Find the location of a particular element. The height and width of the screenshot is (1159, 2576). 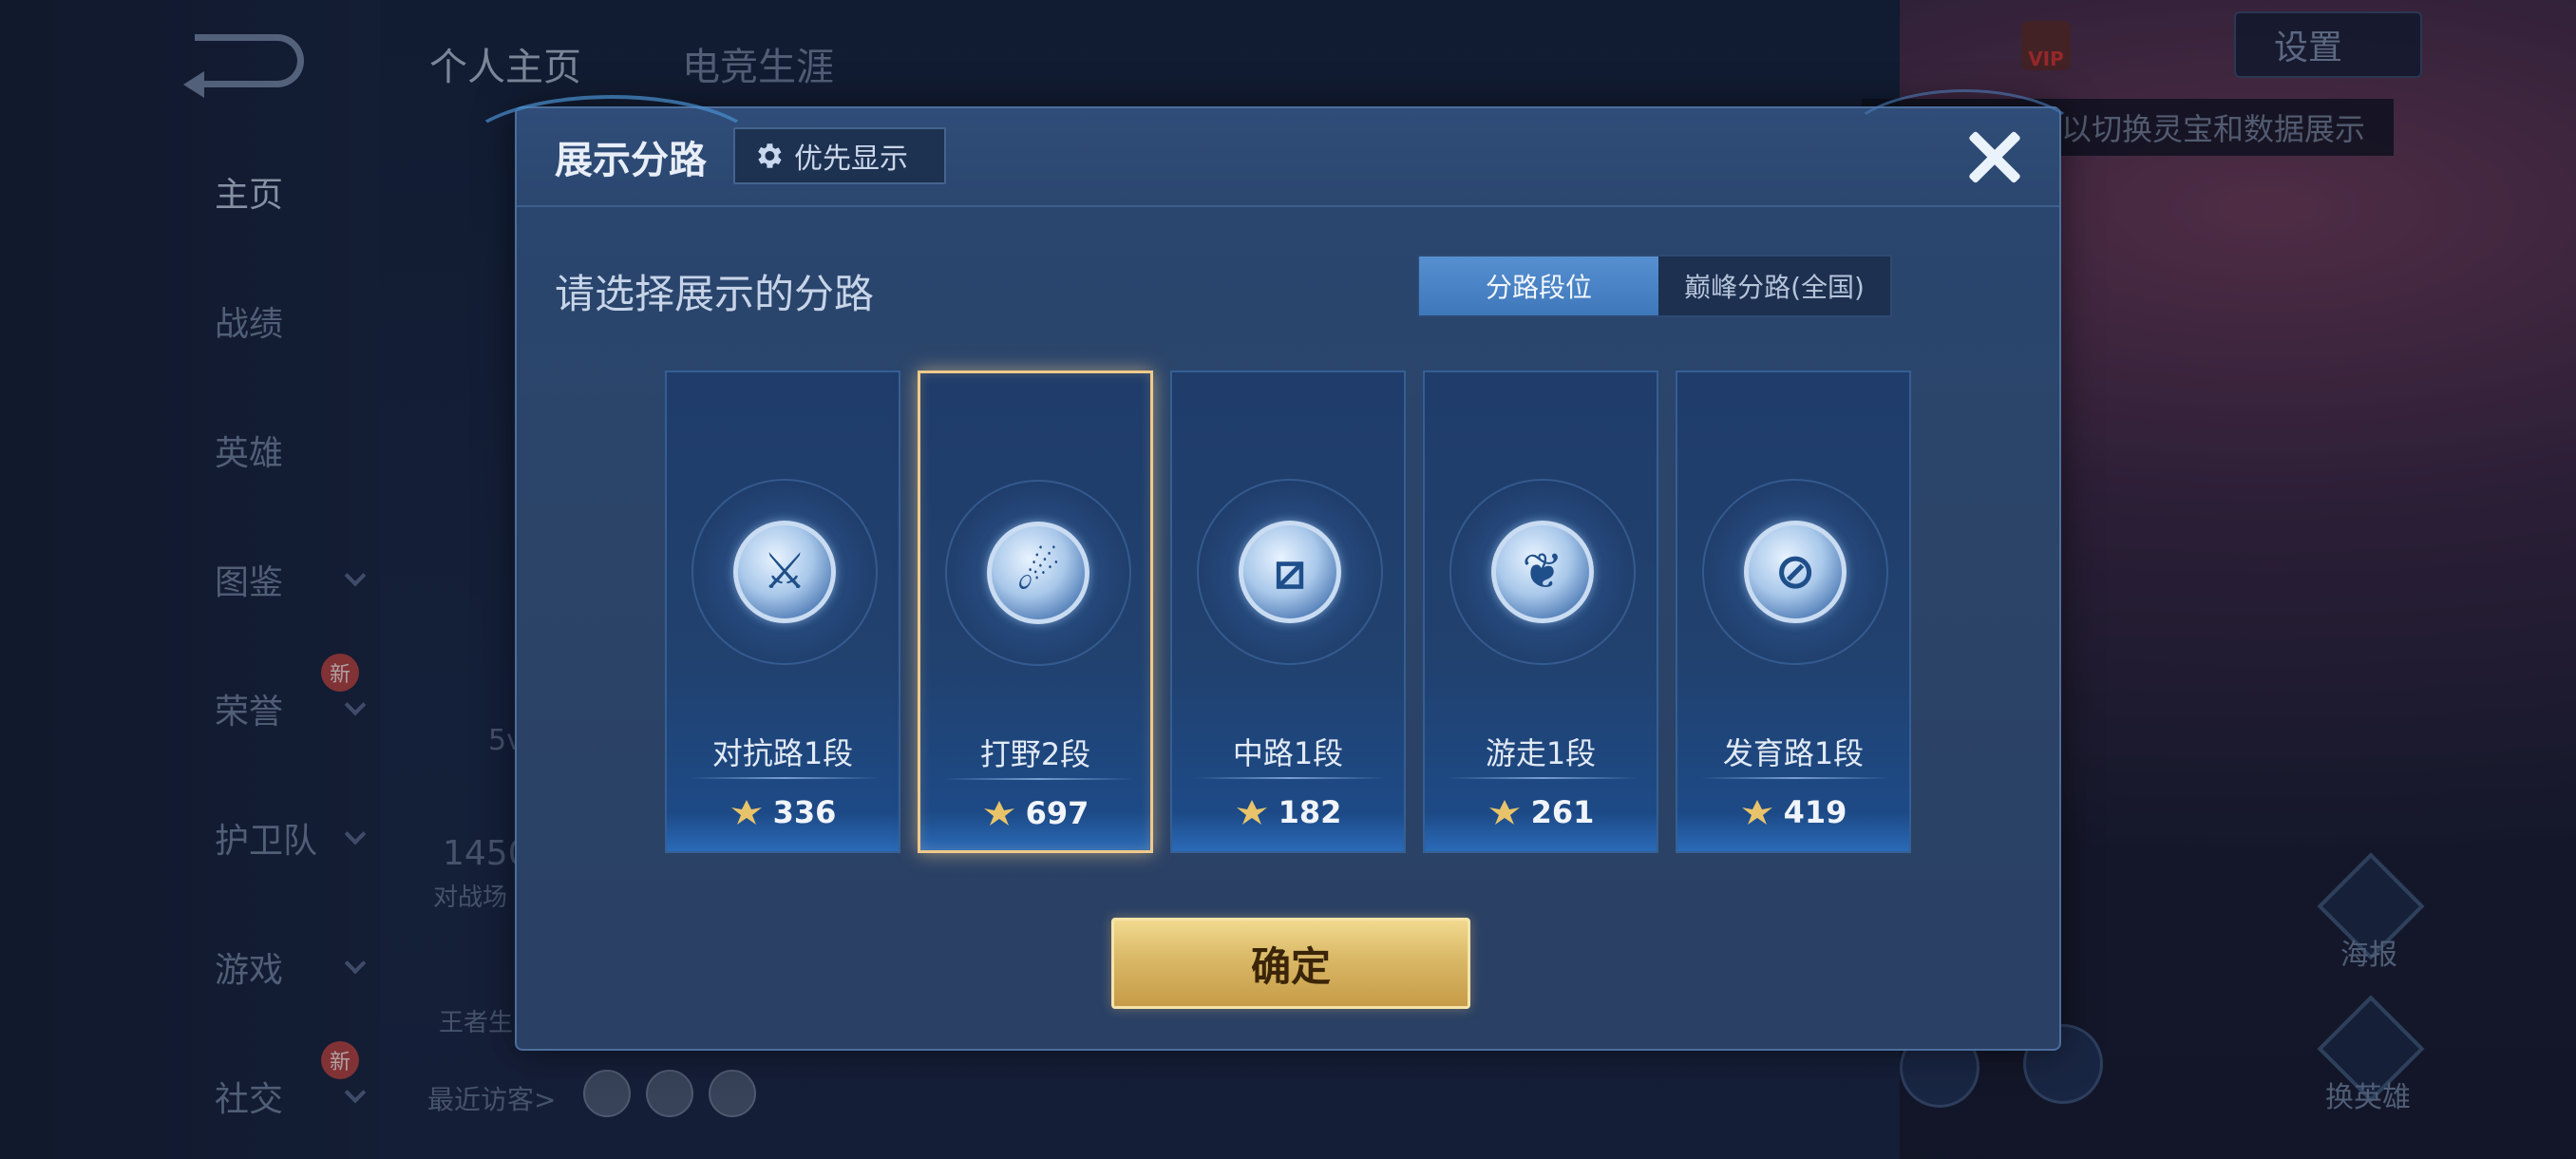

adc-glyph: ⊘ is located at coordinates (1795, 571).